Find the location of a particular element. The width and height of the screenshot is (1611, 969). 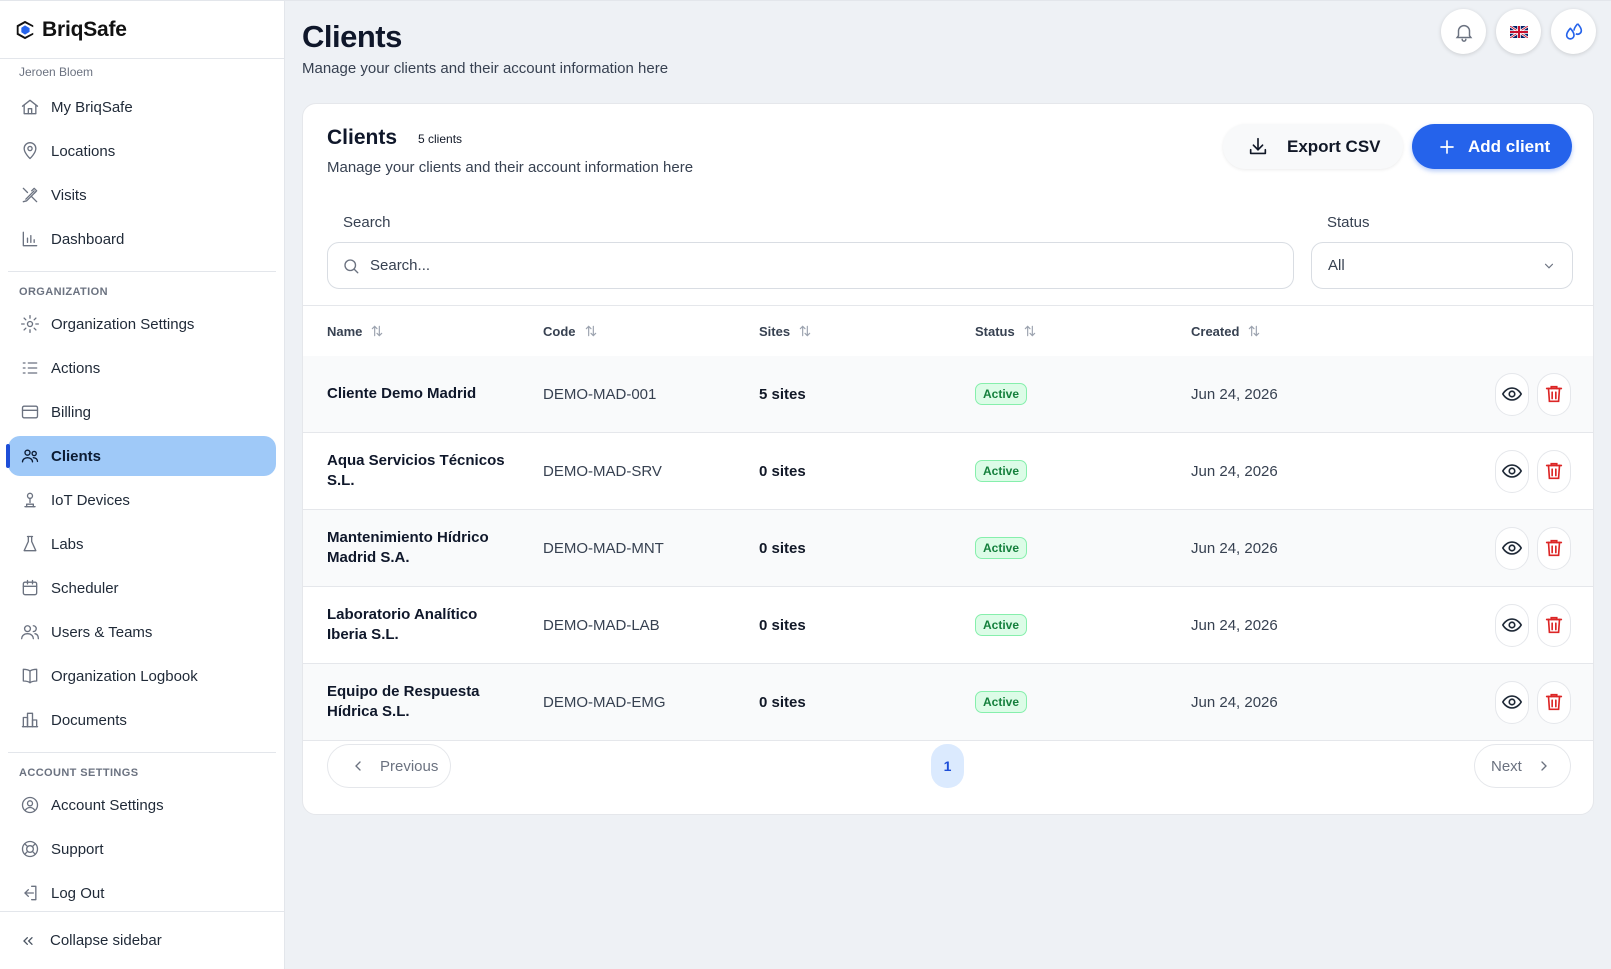

bar-chart-icon is located at coordinates (30, 239).